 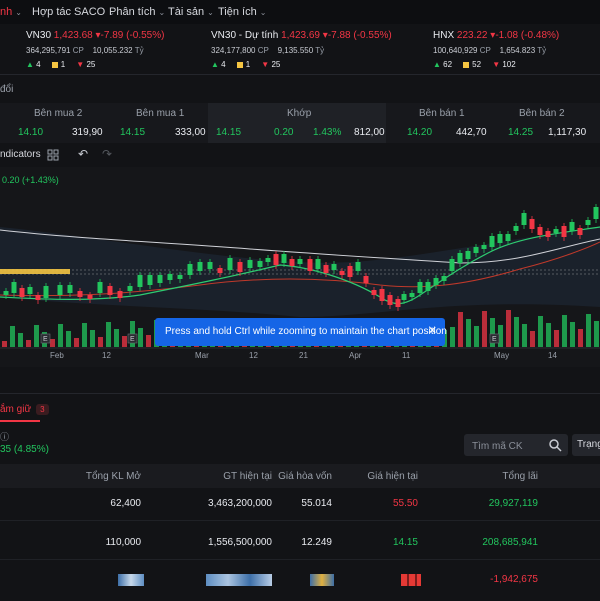 What do you see at coordinates (510, 446) in the screenshot?
I see `search-input` at bounding box center [510, 446].